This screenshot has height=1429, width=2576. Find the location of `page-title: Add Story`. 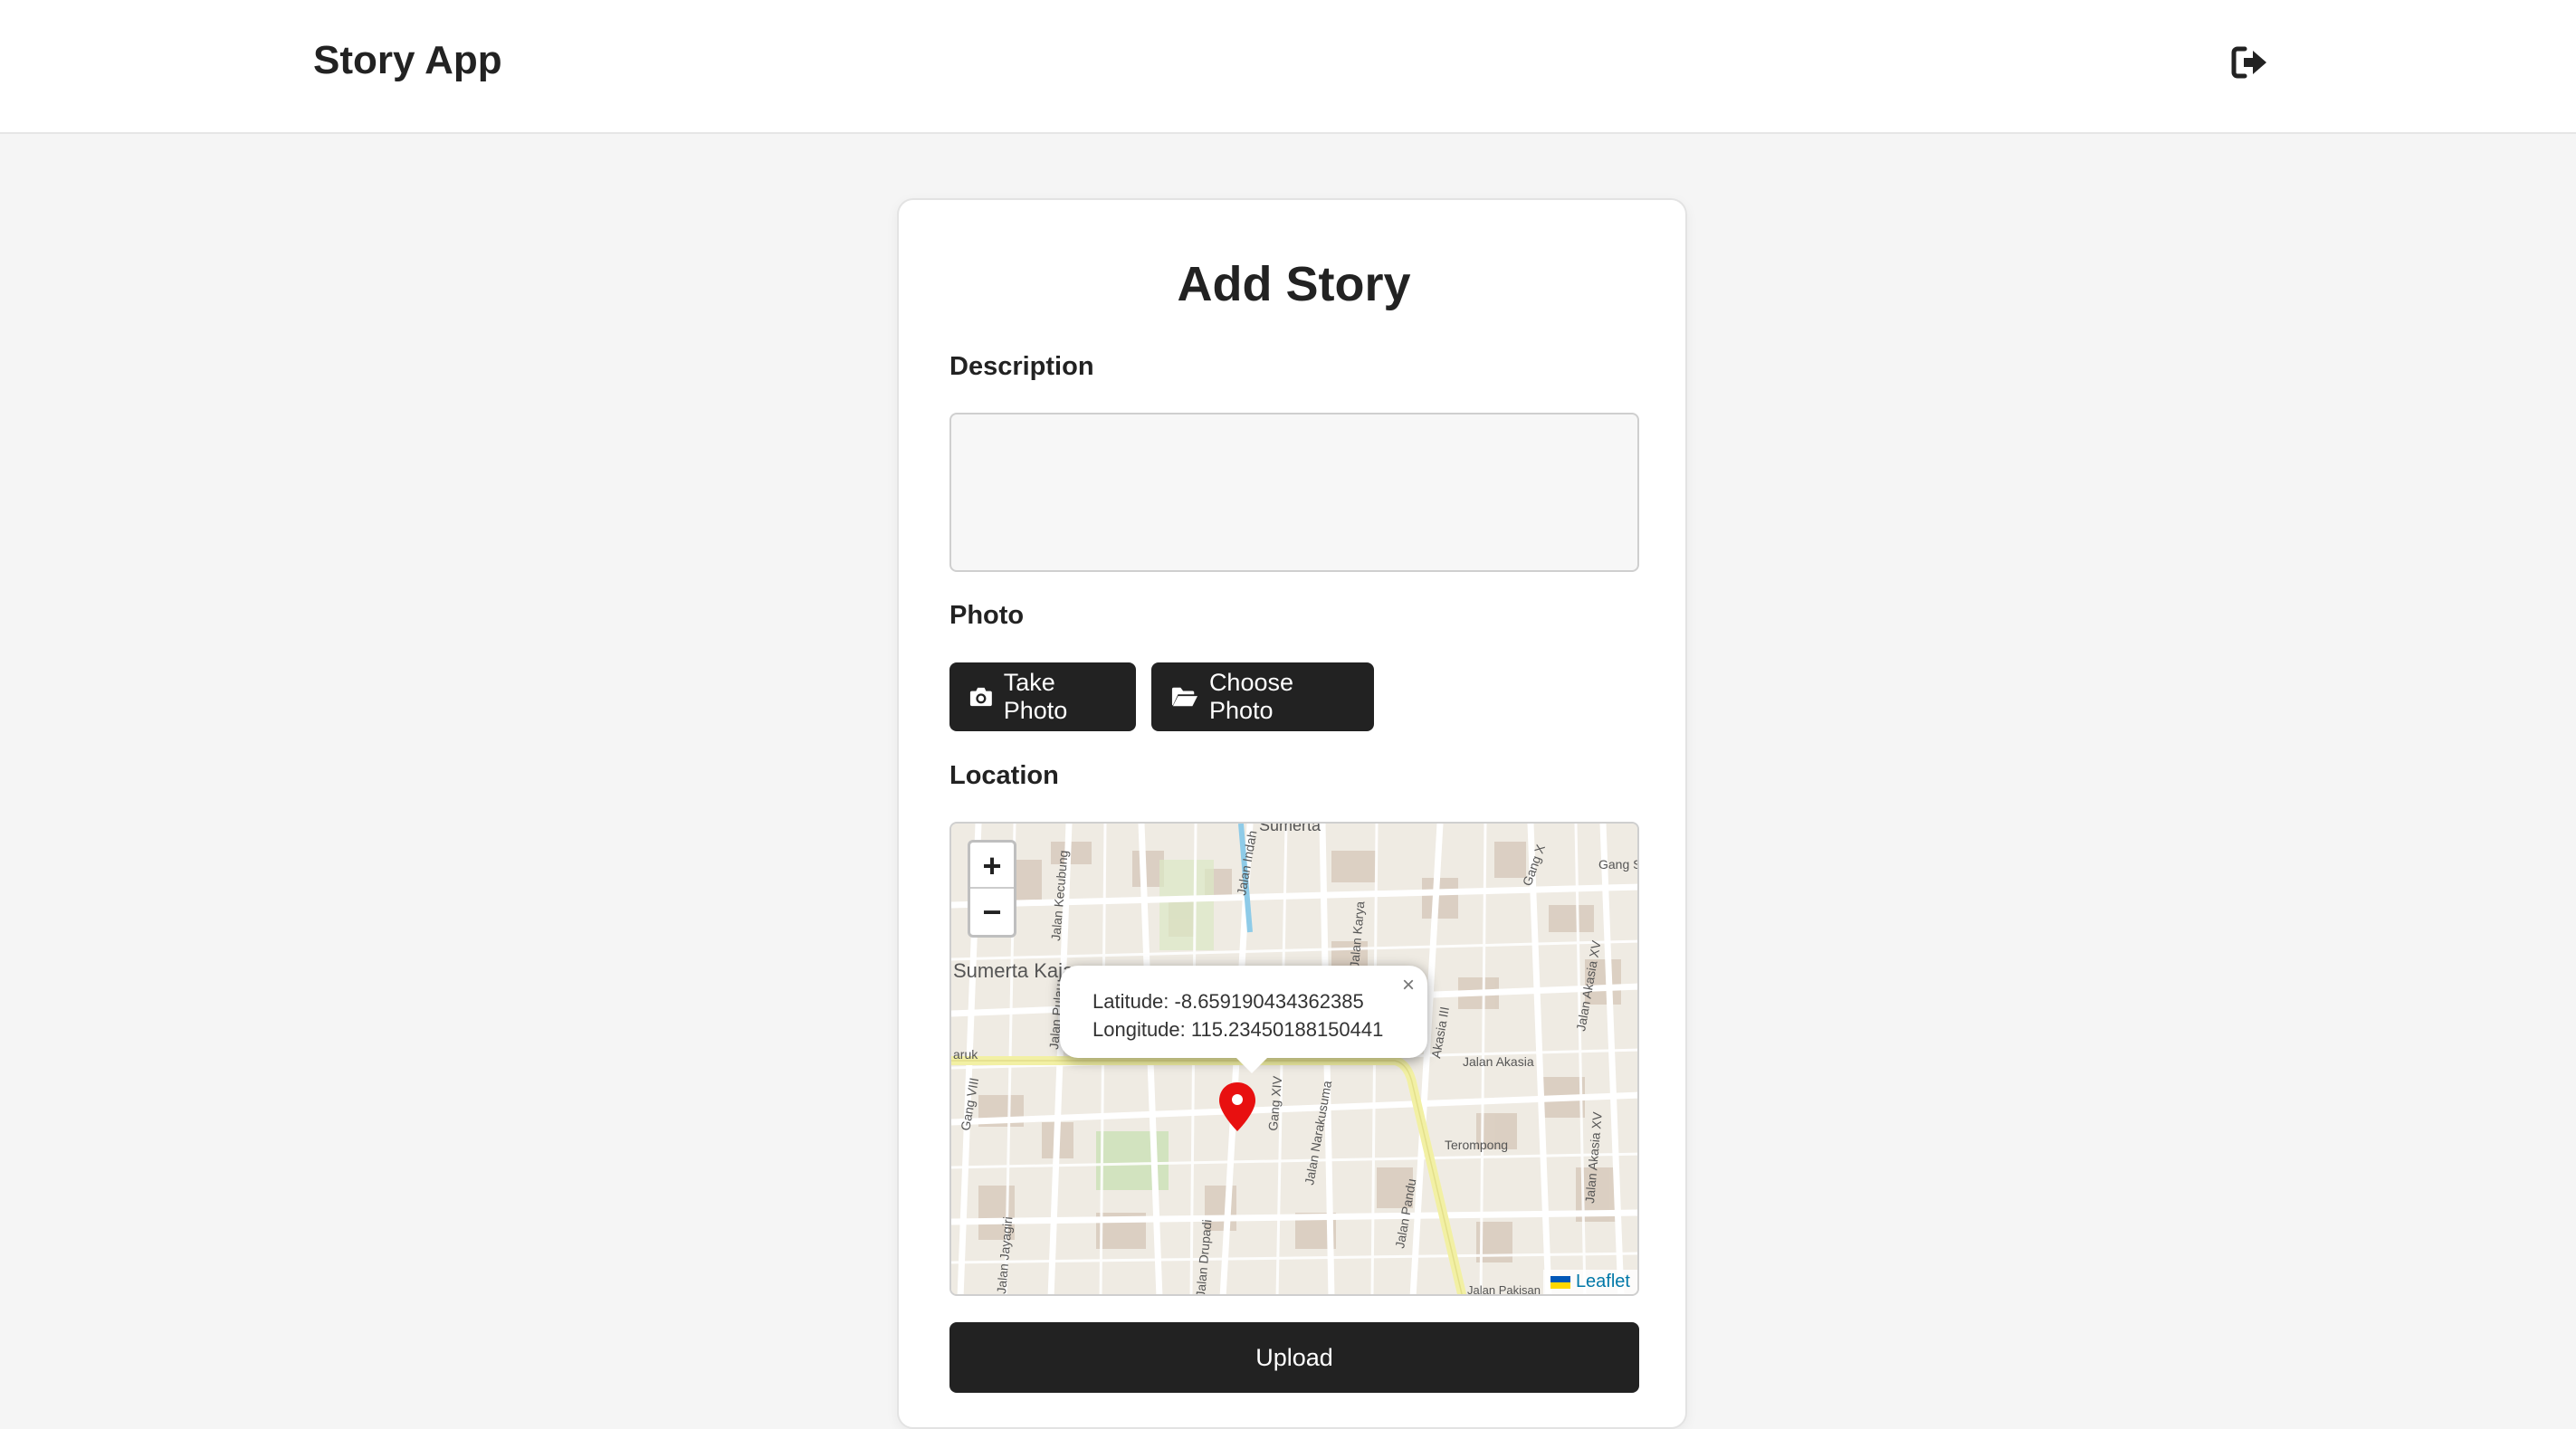

page-title: Add Story is located at coordinates (1294, 284).